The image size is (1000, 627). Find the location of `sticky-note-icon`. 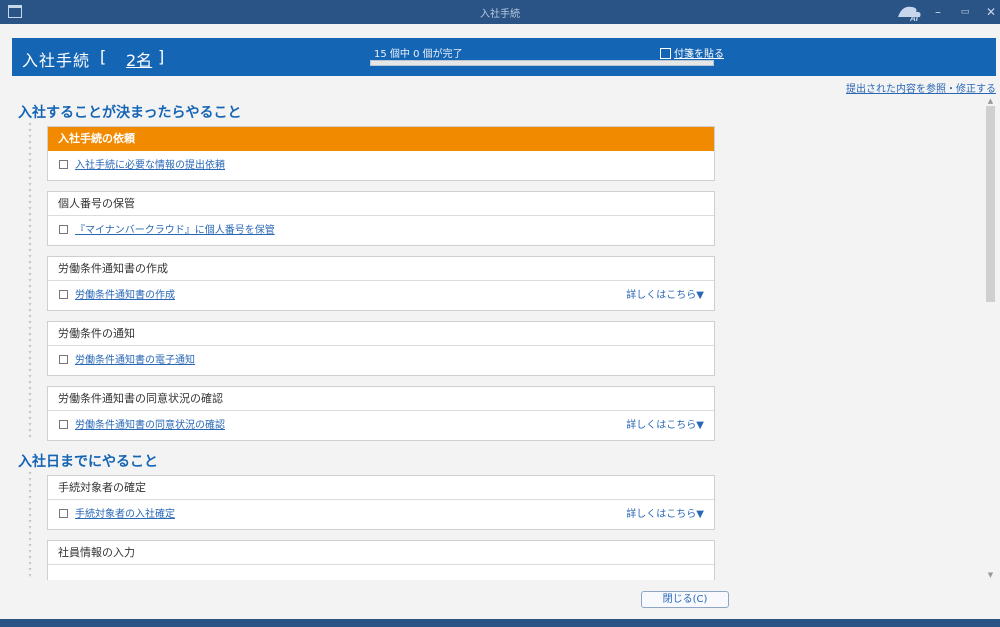

sticky-note-icon is located at coordinates (665, 53).